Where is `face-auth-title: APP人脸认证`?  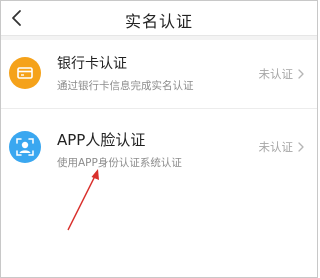 face-auth-title: APP人脸认证 is located at coordinates (101, 140).